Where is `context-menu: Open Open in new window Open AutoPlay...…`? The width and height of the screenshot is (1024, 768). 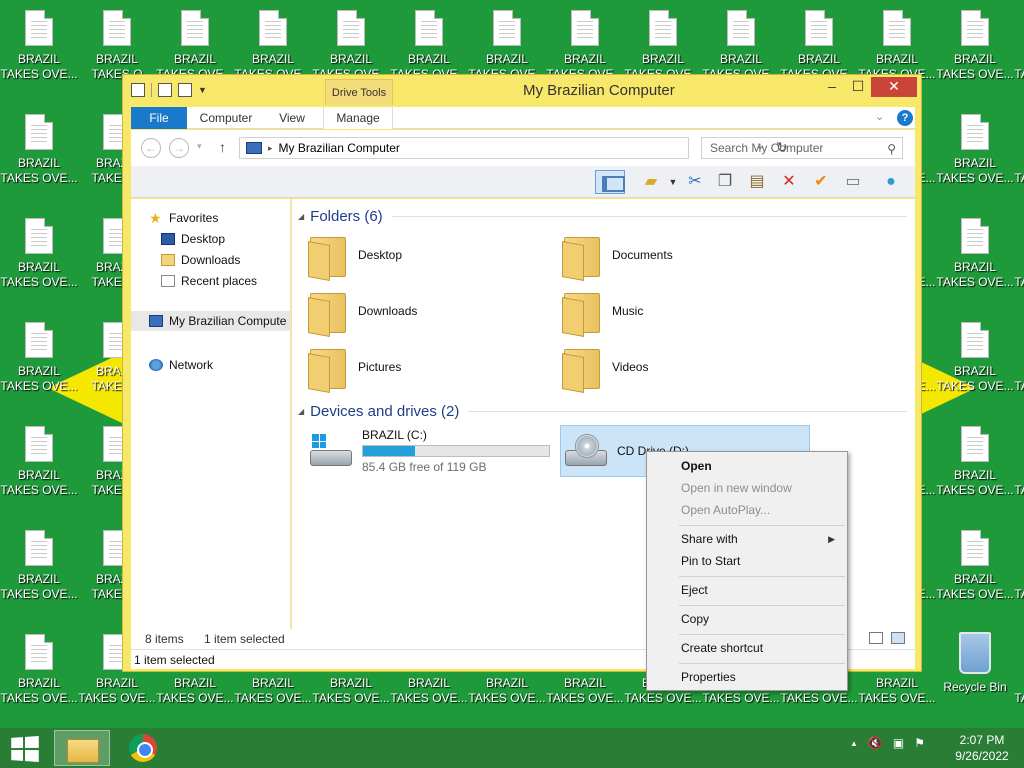
context-menu: Open Open in new window Open AutoPlay...… is located at coordinates (747, 571).